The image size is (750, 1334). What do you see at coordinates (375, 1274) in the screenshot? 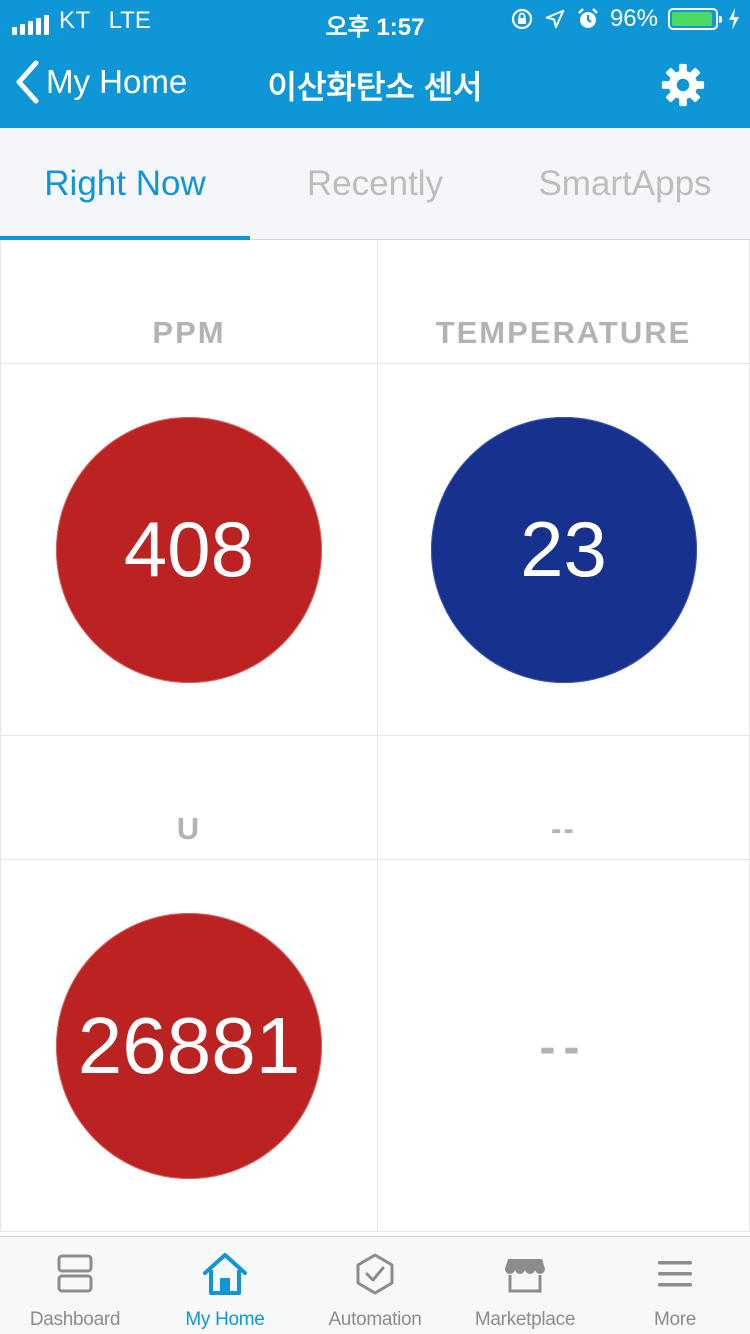
I see `automation-icon` at bounding box center [375, 1274].